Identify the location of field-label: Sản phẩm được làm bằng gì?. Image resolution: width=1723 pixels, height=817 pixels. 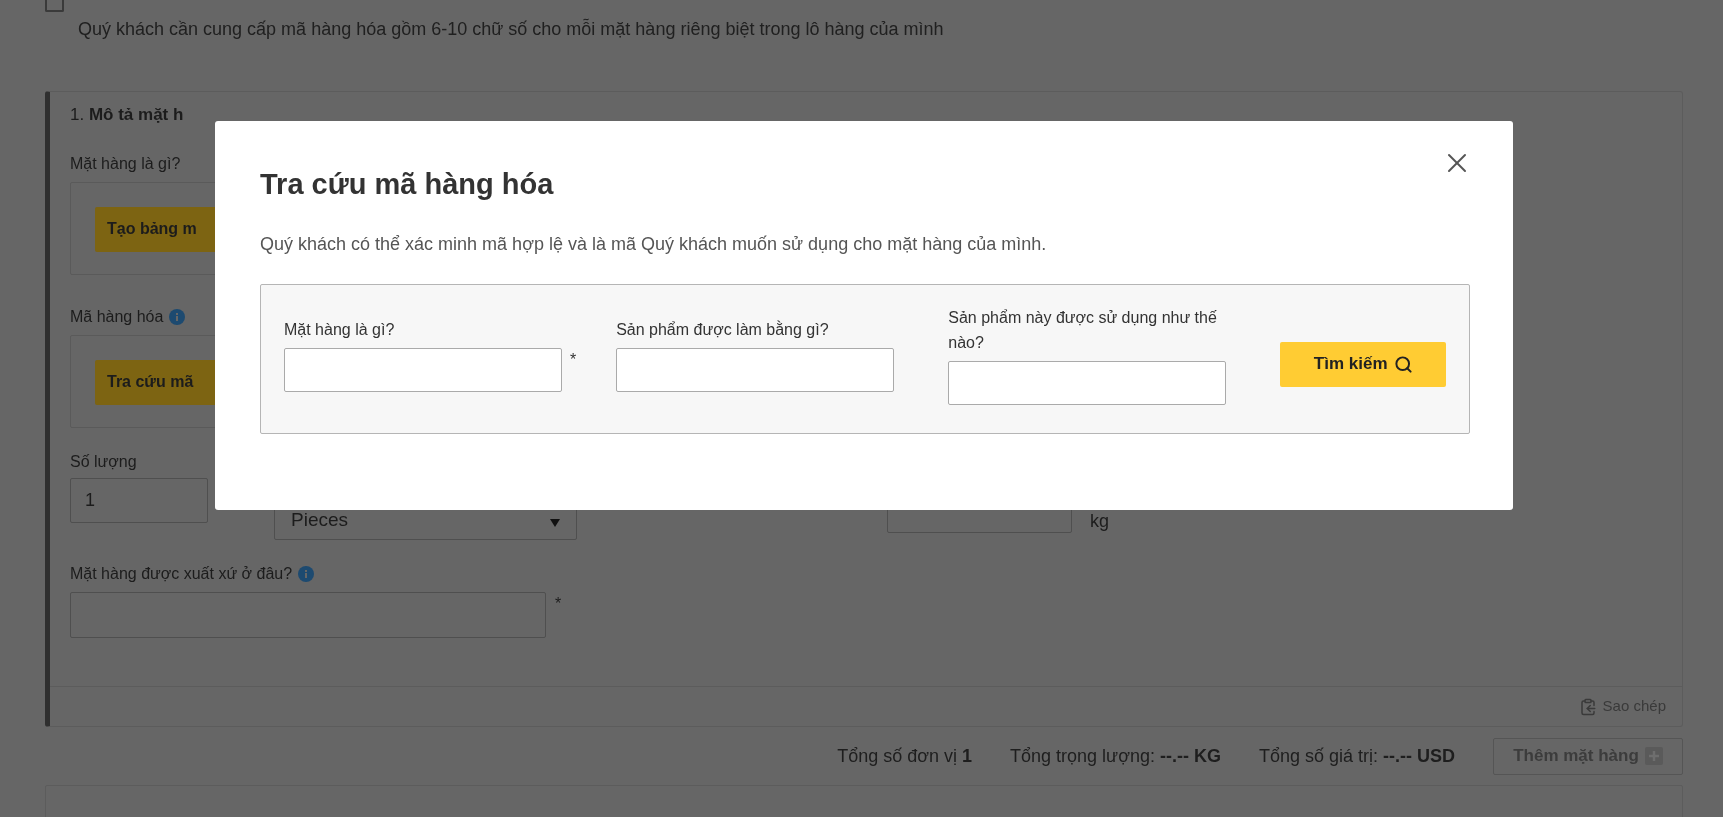
(723, 329).